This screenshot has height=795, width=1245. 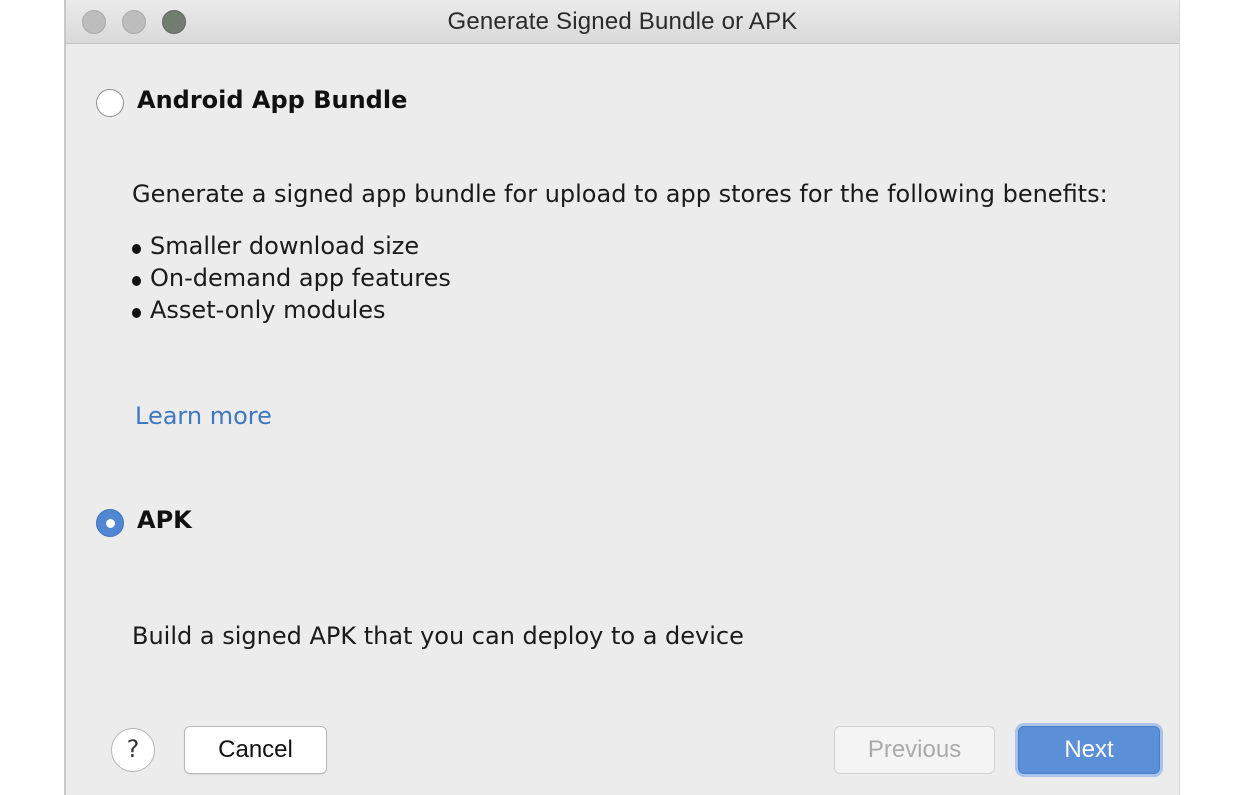 What do you see at coordinates (164, 520) in the screenshot?
I see `apk-label: APK` at bounding box center [164, 520].